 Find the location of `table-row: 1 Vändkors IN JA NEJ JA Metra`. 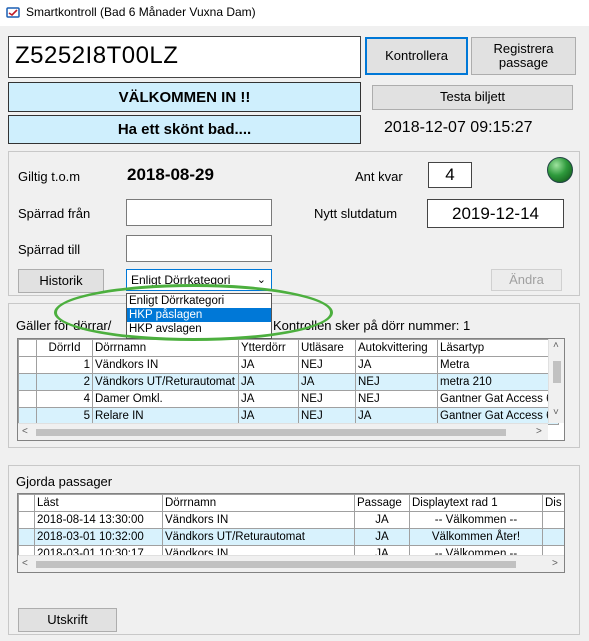

table-row: 1 Vändkors IN JA NEJ JA Metra is located at coordinates (288, 365).